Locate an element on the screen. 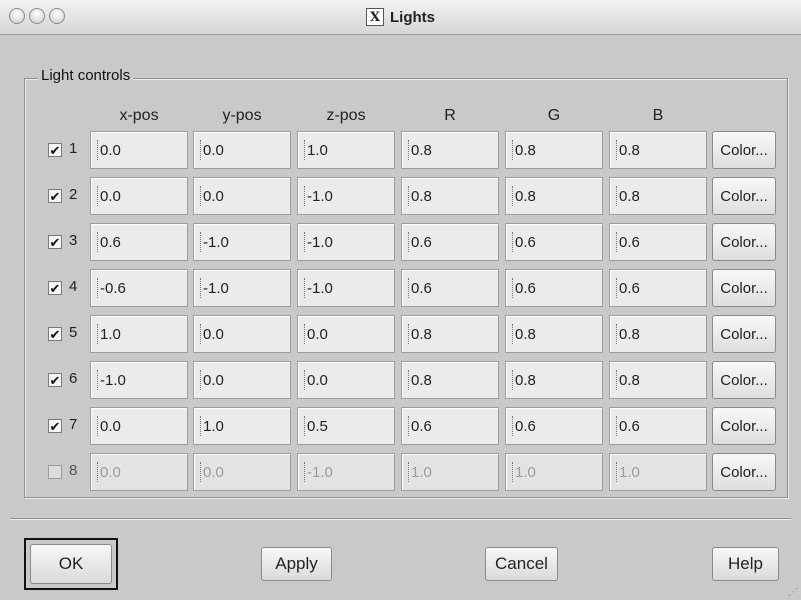 The width and height of the screenshot is (801, 600). light-7-r-field: 0.6 is located at coordinates (450, 426).